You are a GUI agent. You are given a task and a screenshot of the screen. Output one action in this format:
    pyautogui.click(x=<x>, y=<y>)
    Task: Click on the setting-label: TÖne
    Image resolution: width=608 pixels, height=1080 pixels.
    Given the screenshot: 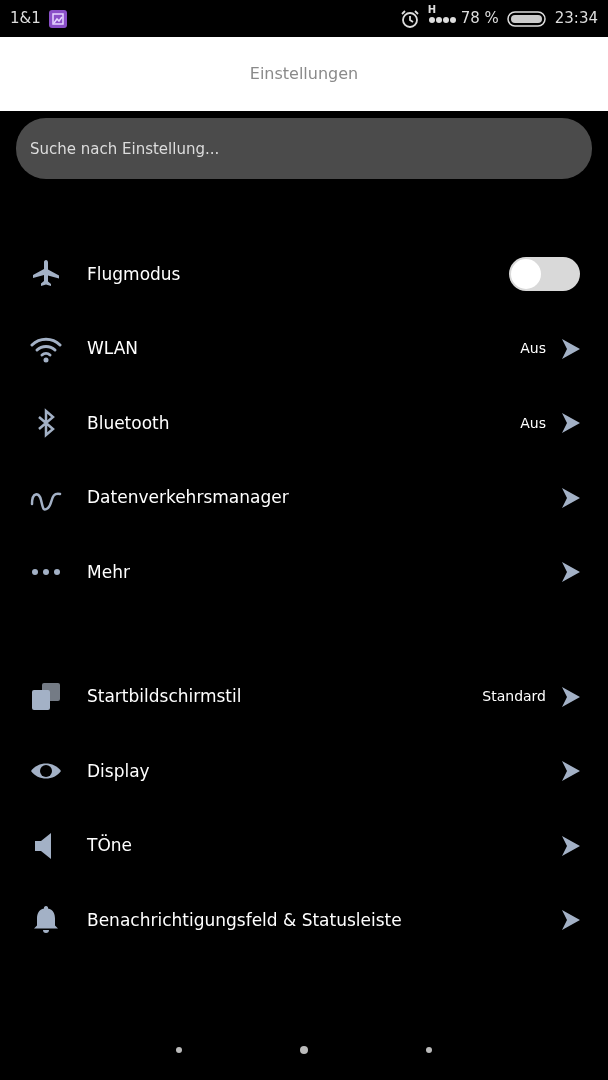 What is the action you would take?
    pyautogui.click(x=110, y=845)
    